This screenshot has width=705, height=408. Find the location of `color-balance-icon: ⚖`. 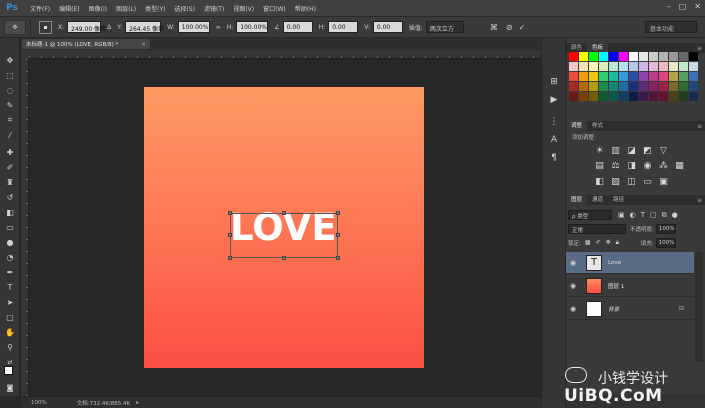

color-balance-icon: ⚖ is located at coordinates (615, 165).